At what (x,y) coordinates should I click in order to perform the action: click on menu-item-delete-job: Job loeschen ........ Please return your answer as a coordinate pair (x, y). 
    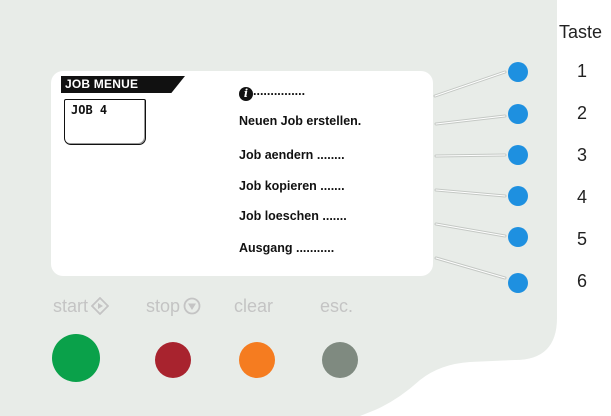
    Looking at the image, I should click on (293, 216).